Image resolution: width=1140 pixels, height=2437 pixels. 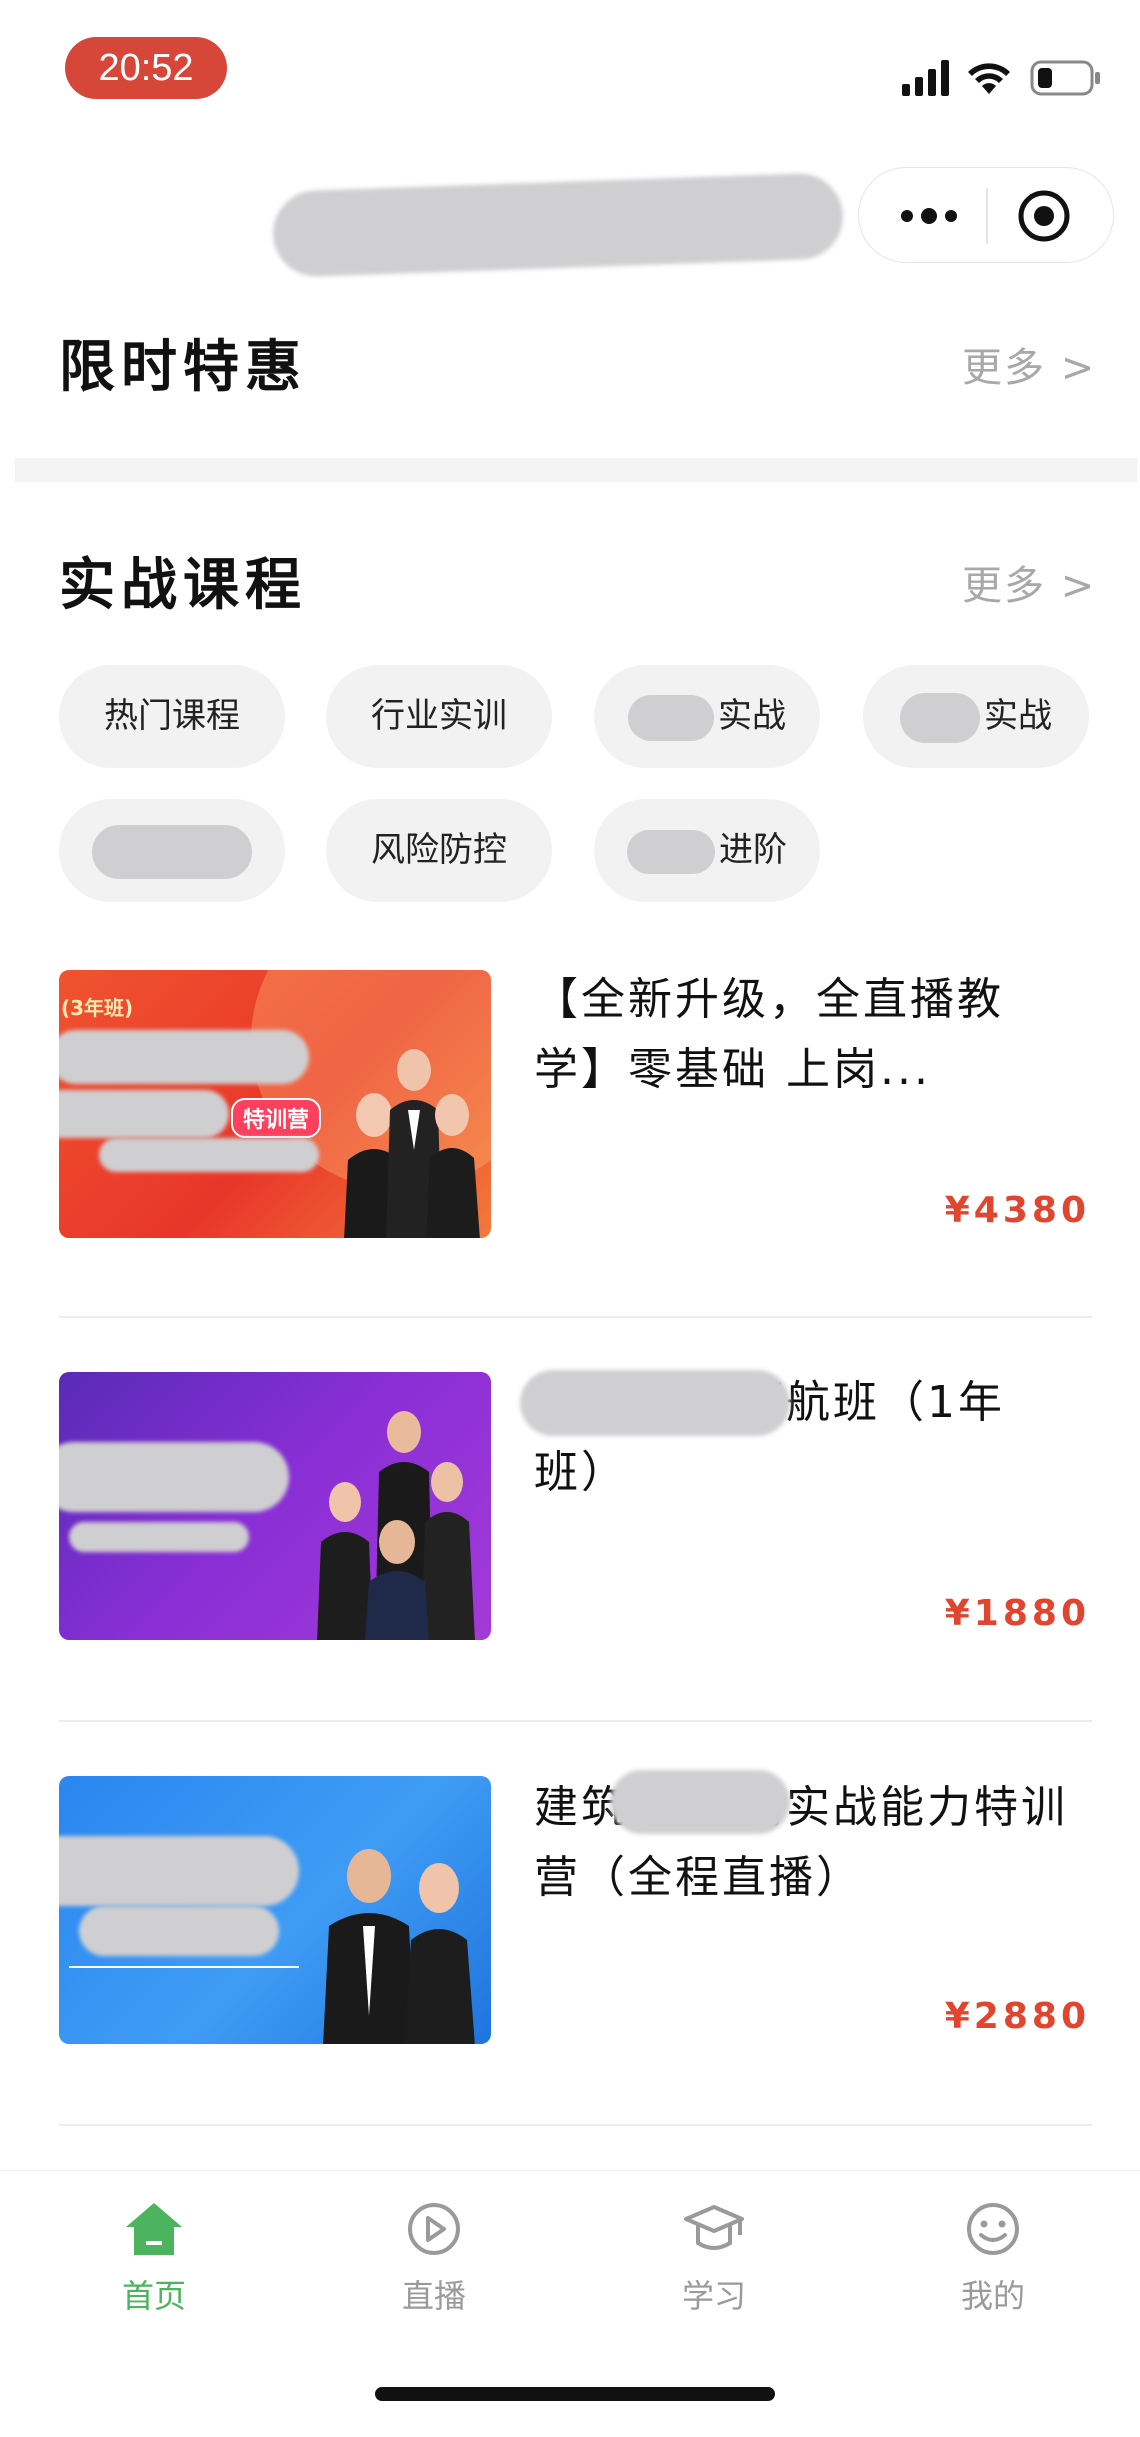 What do you see at coordinates (992, 2296) in the screenshot?
I see `tab-label: 我的` at bounding box center [992, 2296].